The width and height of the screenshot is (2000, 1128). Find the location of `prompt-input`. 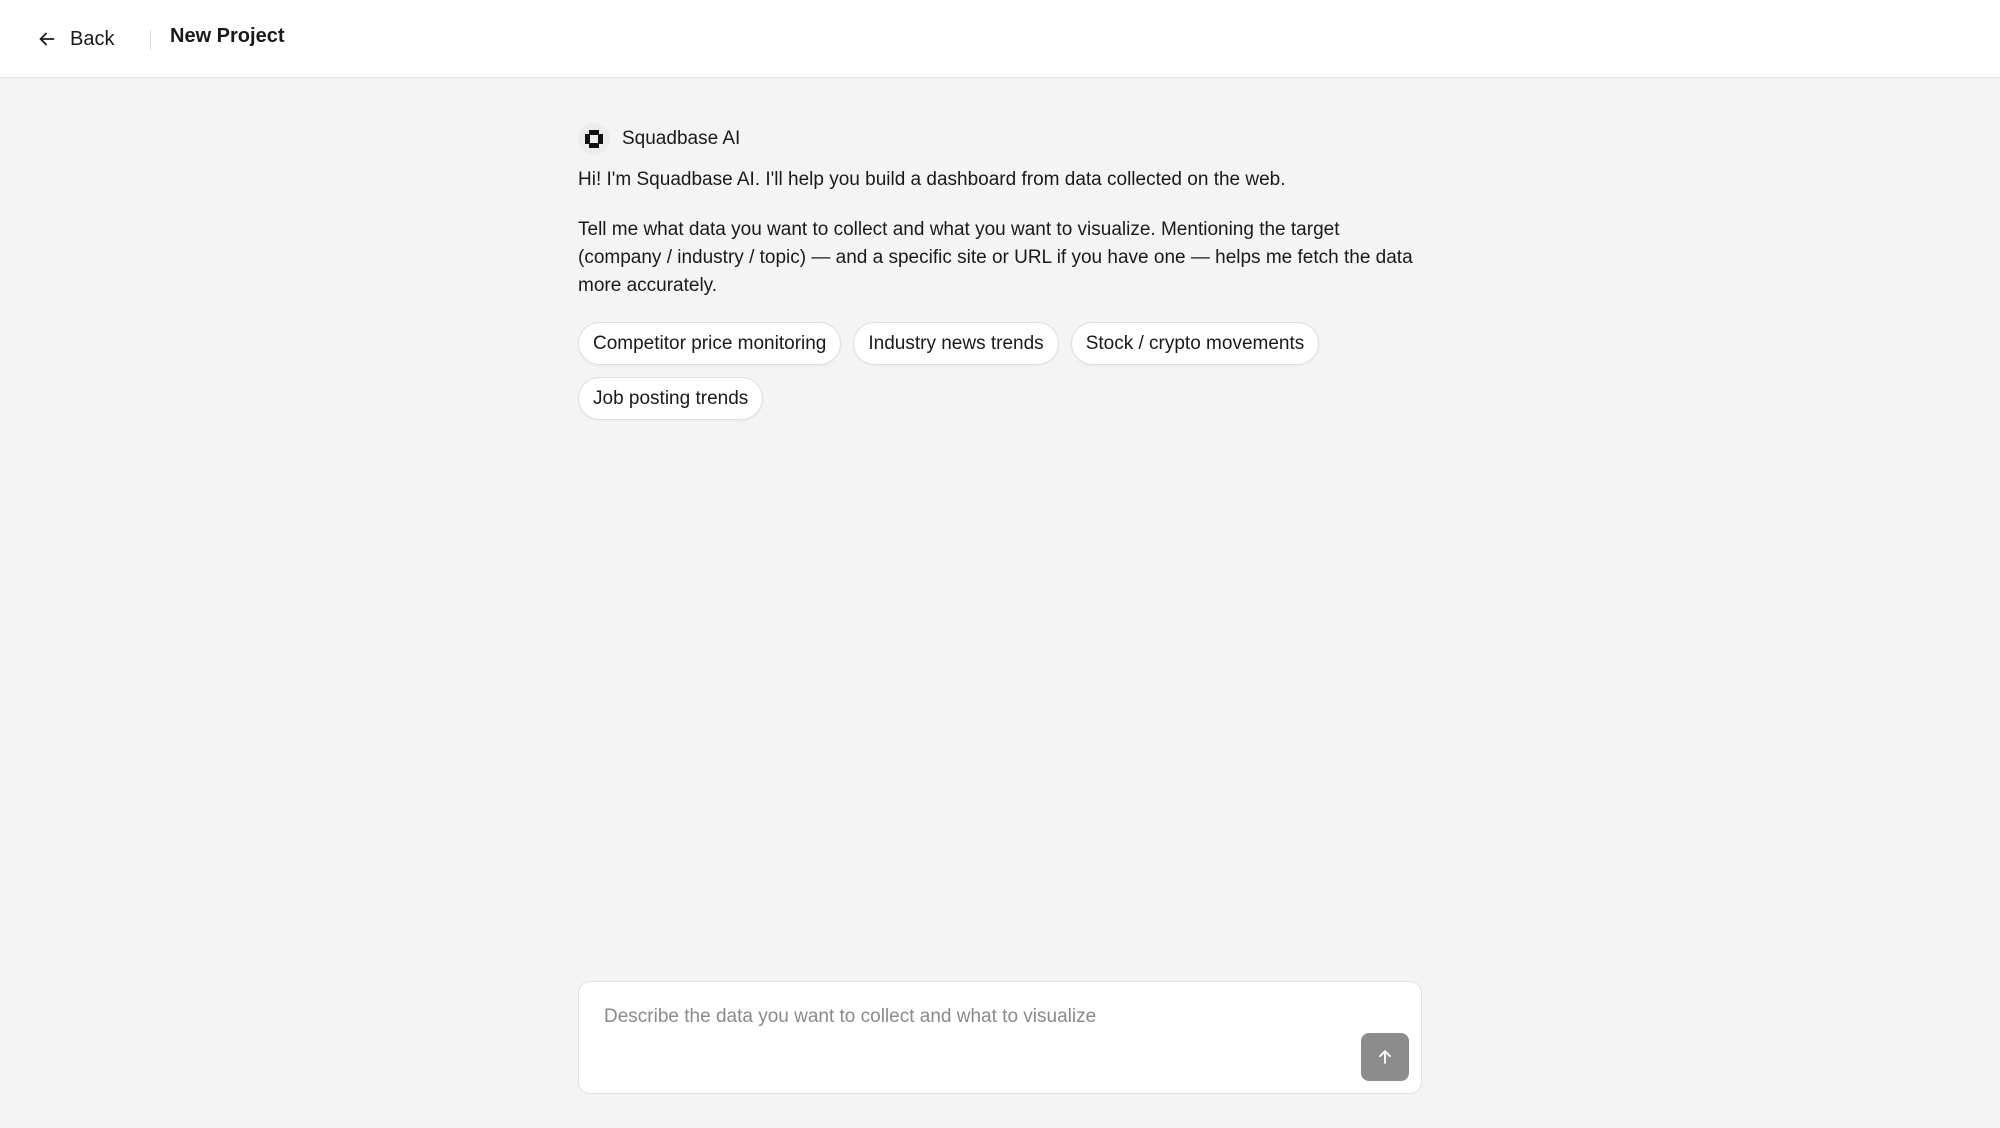

prompt-input is located at coordinates (984, 1026).